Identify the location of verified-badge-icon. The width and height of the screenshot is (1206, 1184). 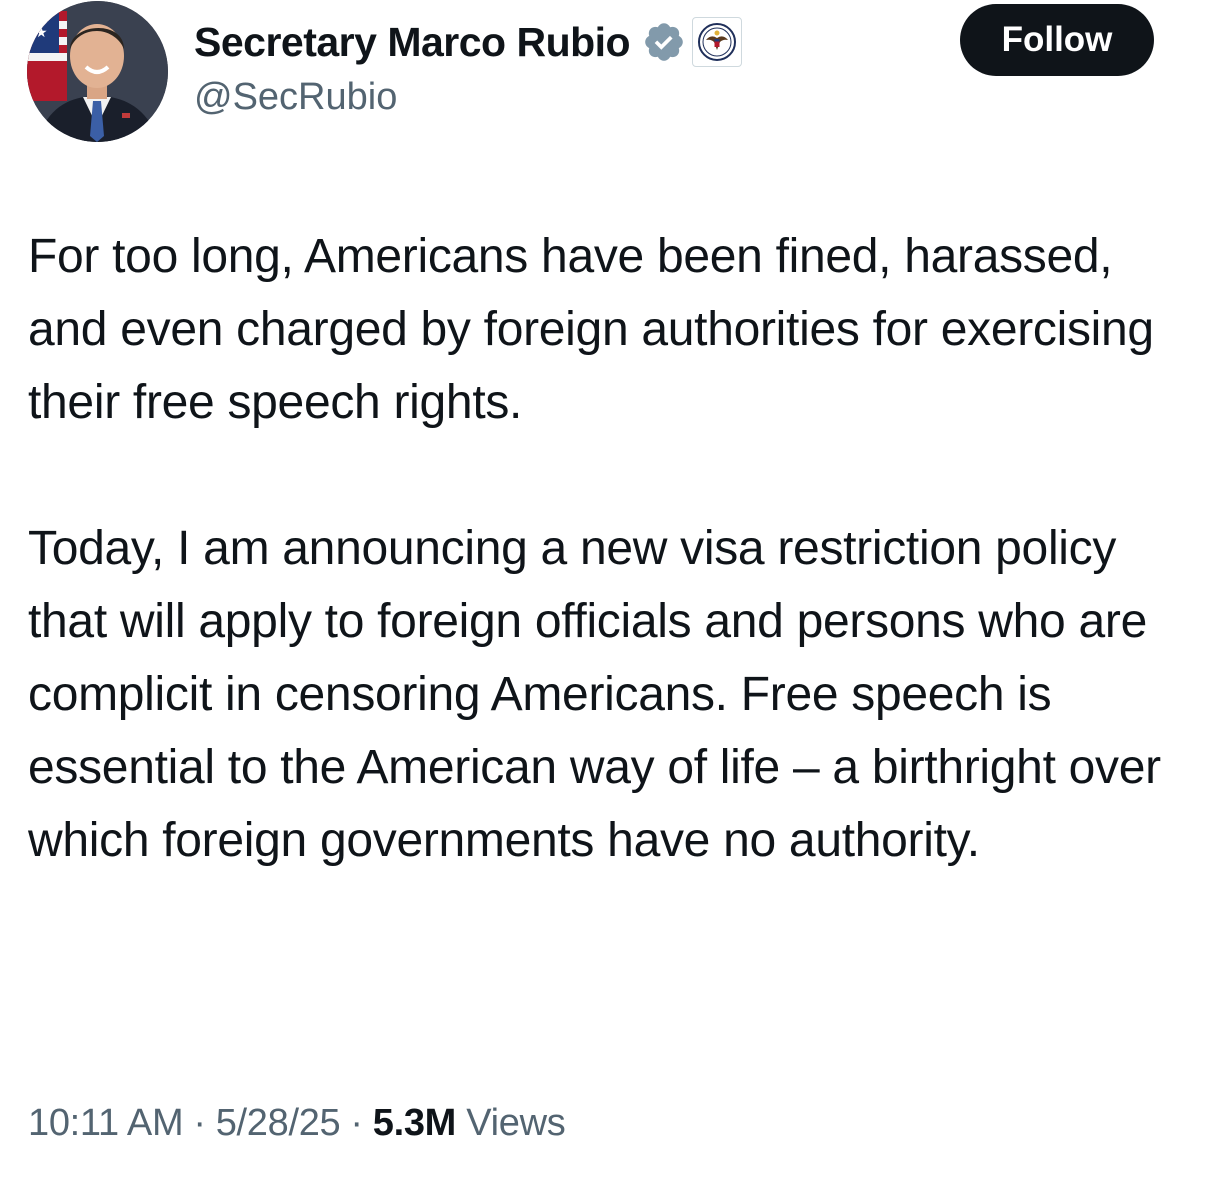
(664, 42).